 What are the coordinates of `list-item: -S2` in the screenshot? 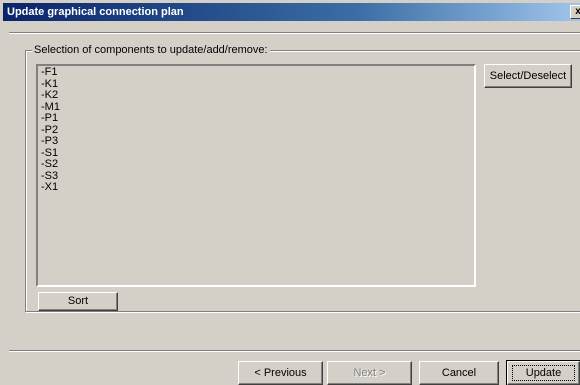 It's located at (50, 164).